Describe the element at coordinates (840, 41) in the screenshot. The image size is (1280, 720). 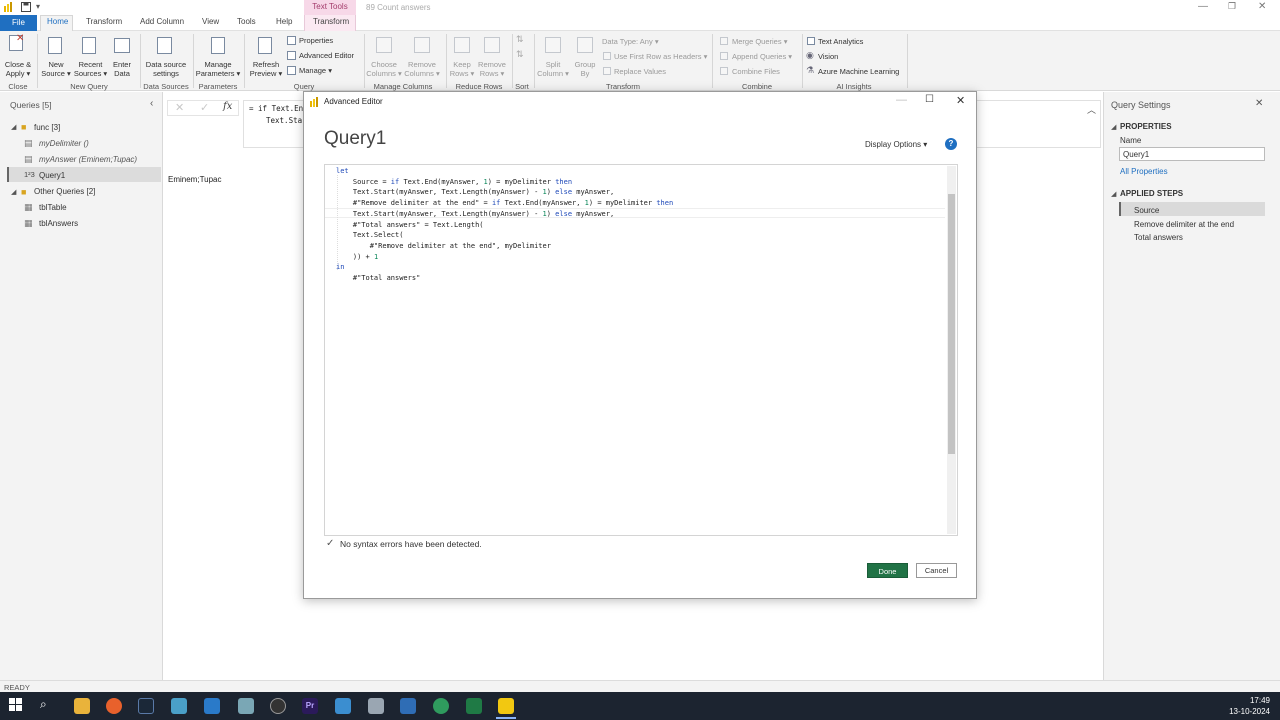
I see `text-analytics-button: Text Analytics` at that location.